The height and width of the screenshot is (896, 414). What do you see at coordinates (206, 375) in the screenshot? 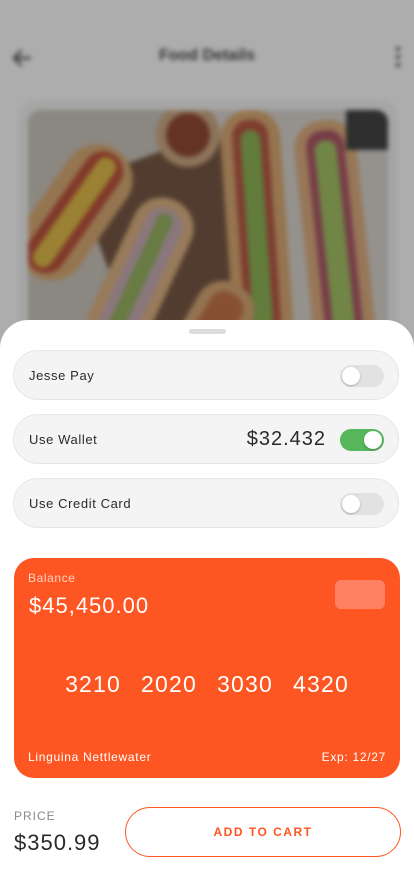
I see `payment-option-jesse-pay: Jesse Pay` at bounding box center [206, 375].